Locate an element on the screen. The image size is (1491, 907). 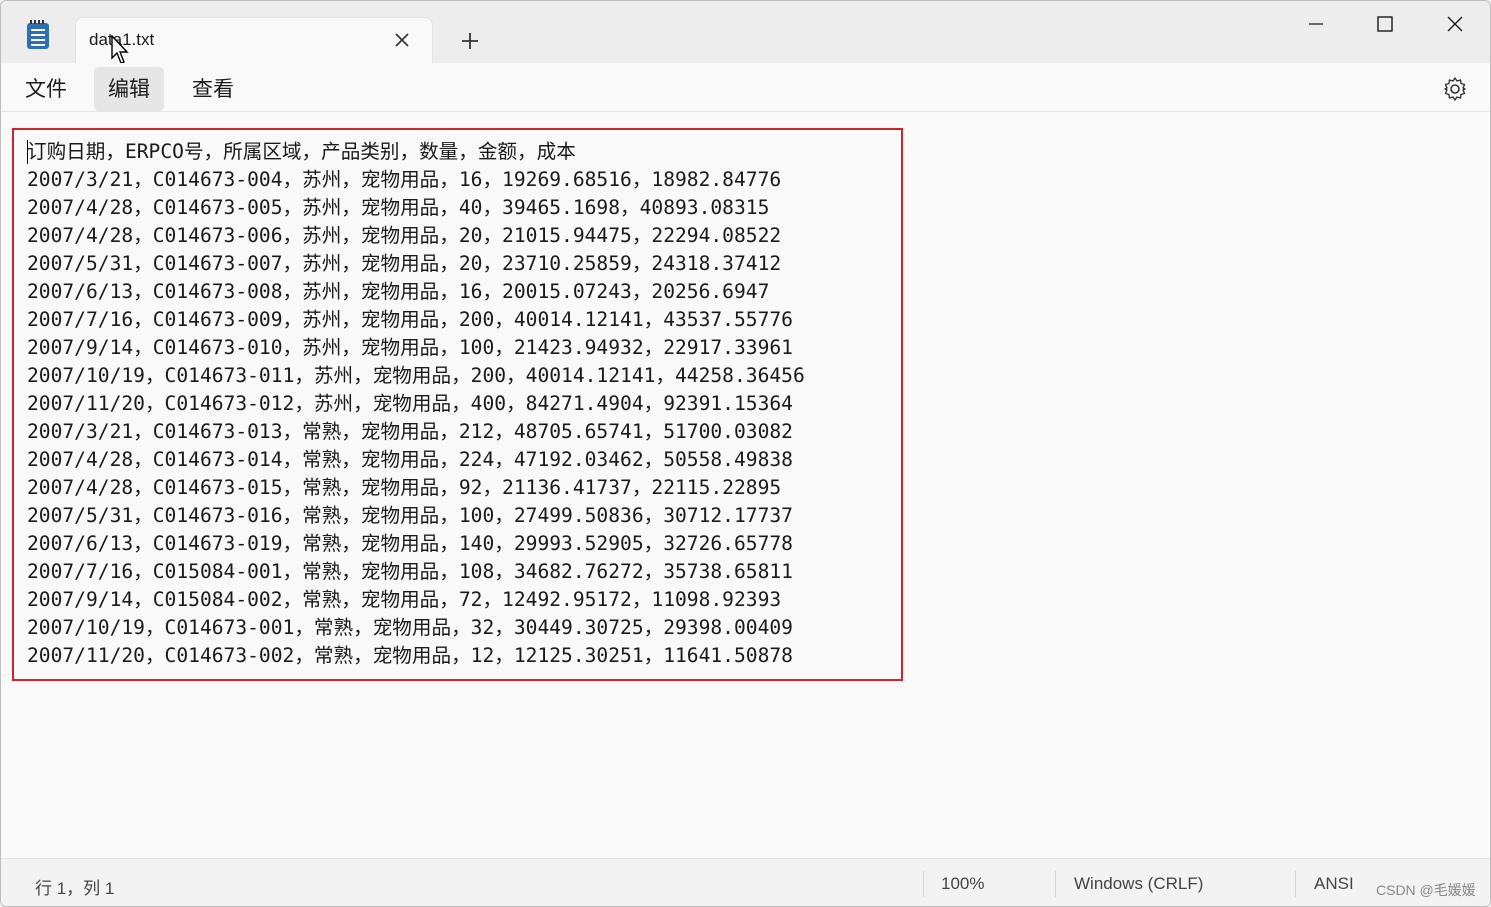
new-tab-button is located at coordinates (470, 41).